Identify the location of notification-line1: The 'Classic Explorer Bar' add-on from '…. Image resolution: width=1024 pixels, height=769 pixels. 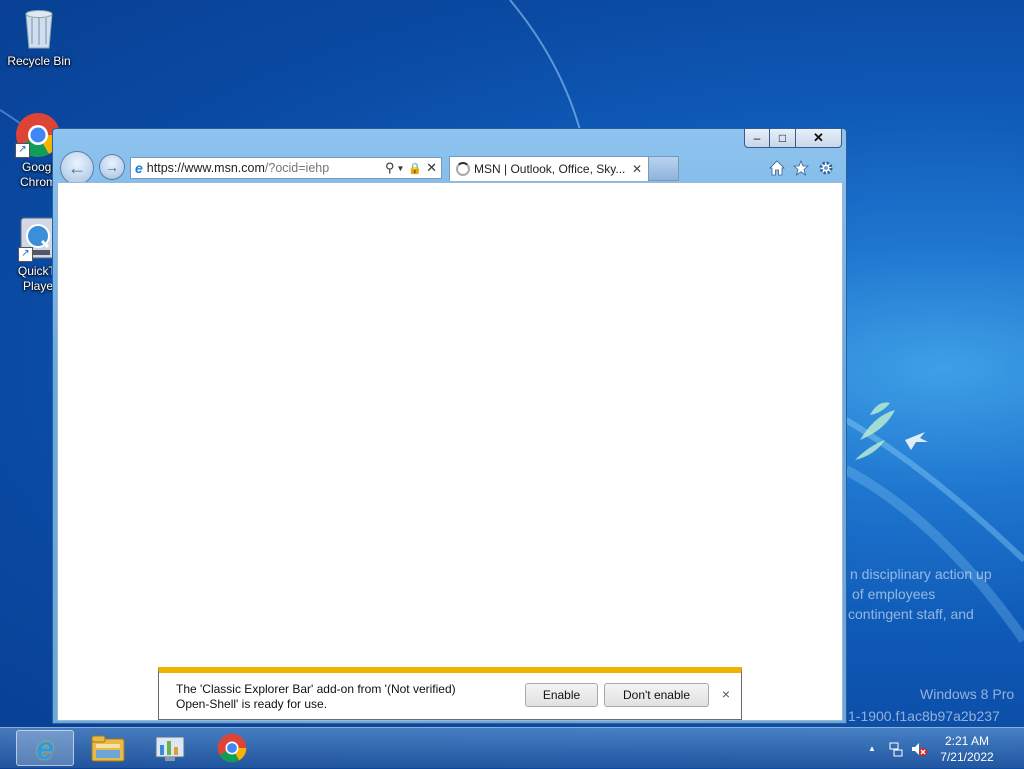
(316, 689).